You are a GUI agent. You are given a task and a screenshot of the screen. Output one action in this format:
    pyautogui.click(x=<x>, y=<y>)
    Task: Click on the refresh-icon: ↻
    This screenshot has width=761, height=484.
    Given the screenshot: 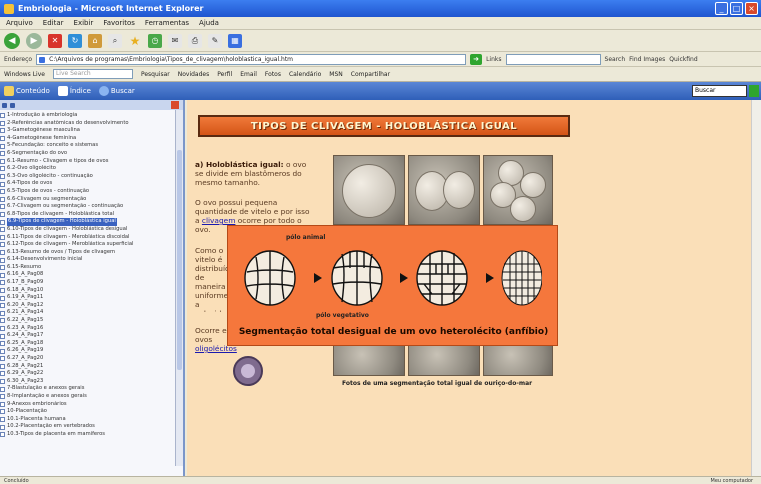 What is the action you would take?
    pyautogui.click(x=75, y=40)
    